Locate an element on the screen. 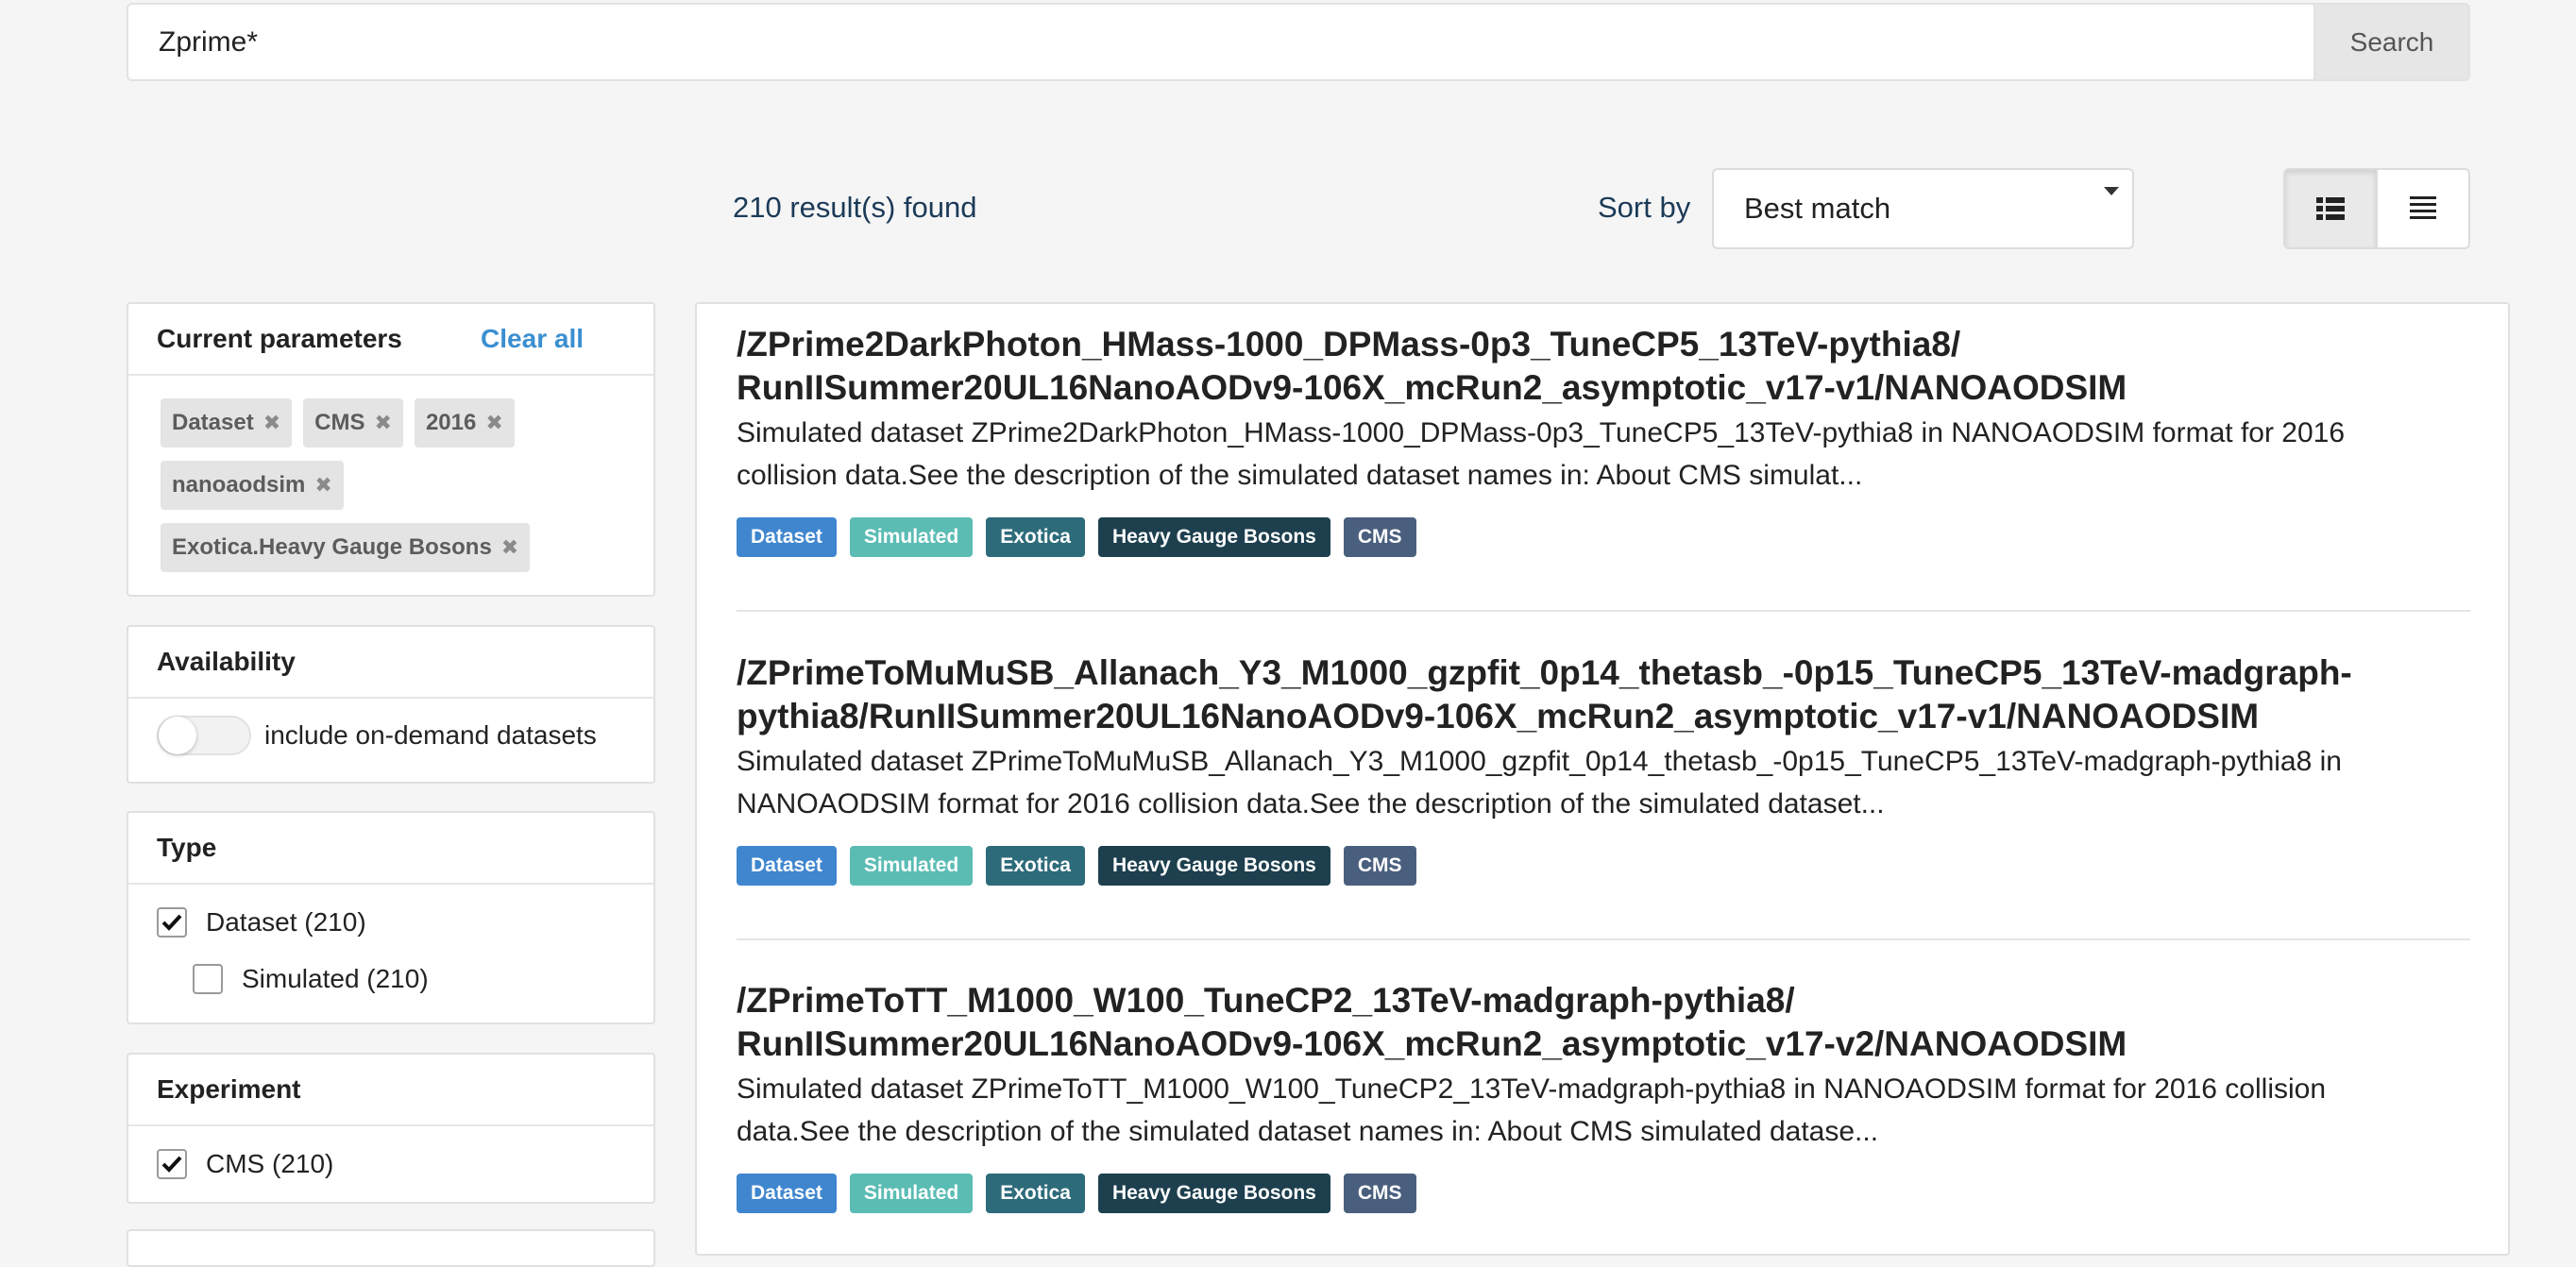 This screenshot has width=2576, height=1267. current-parameters-header: Current parameters Clear all is located at coordinates (390, 340).